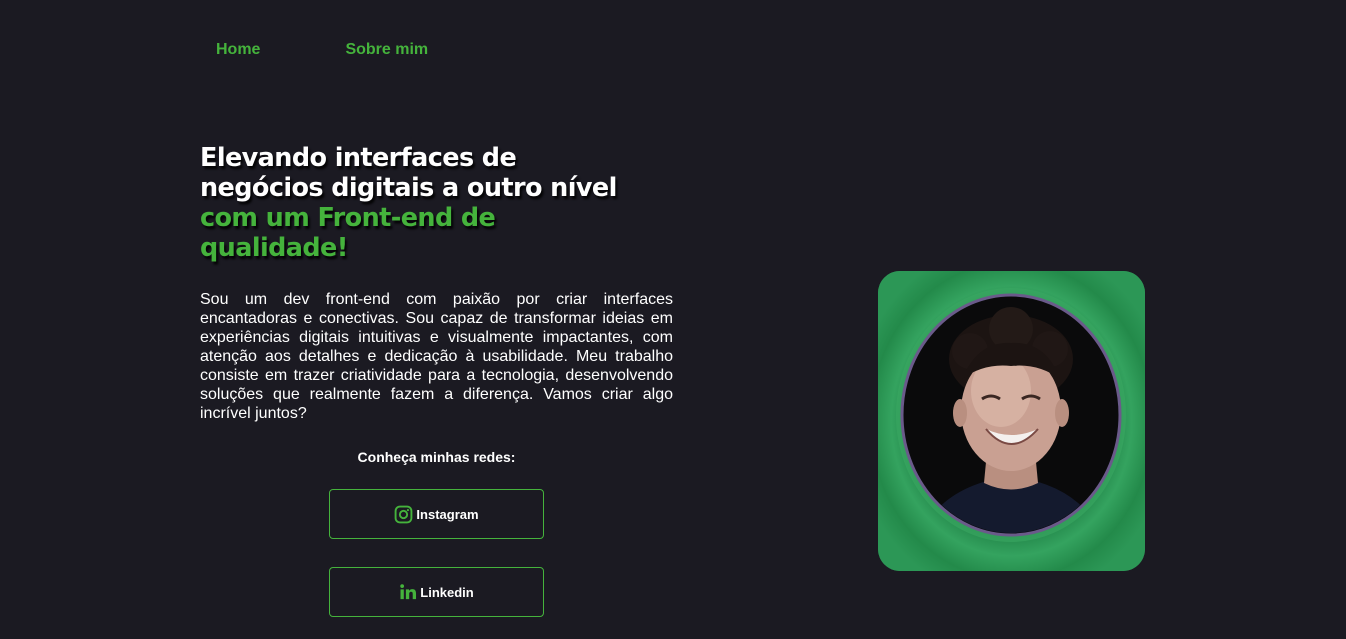 The width and height of the screenshot is (1346, 639). What do you see at coordinates (403, 514) in the screenshot?
I see `instagram-icon` at bounding box center [403, 514].